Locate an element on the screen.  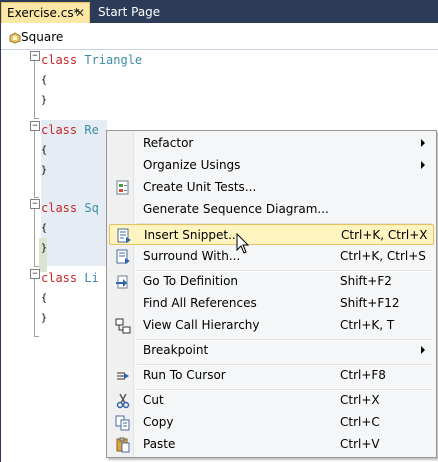
menu-item-label: Refactor is located at coordinates (168, 143).